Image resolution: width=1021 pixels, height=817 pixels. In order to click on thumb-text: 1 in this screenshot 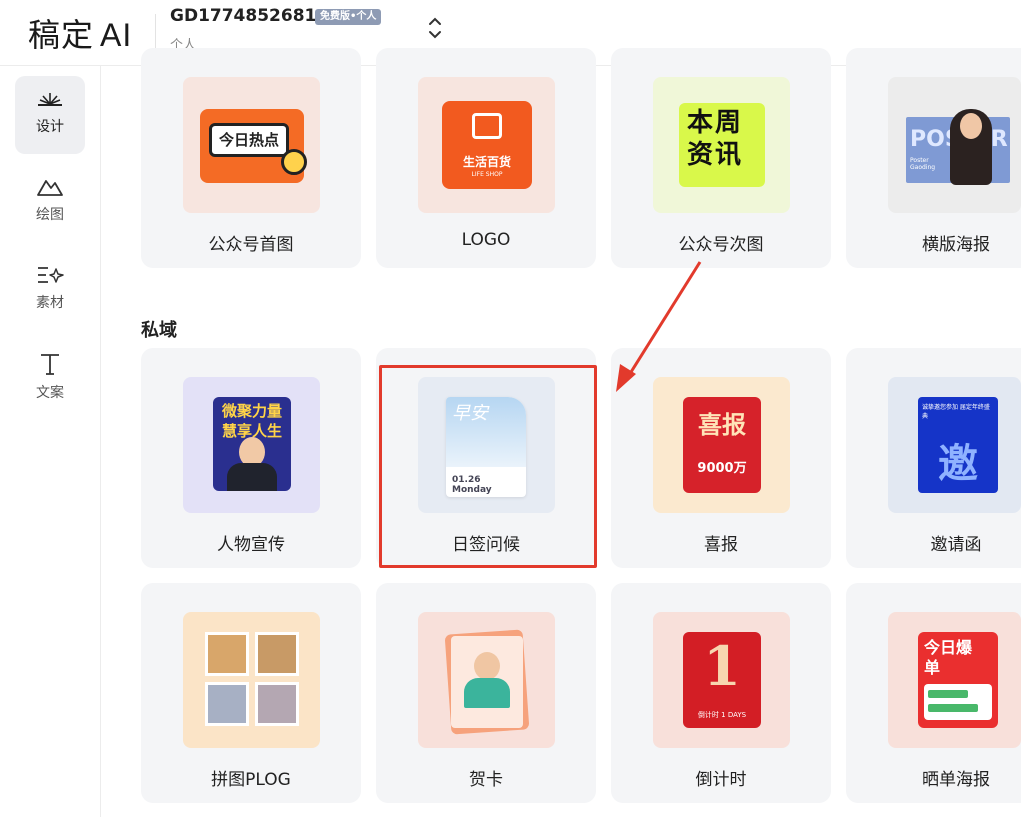, I will do `click(722, 666)`.